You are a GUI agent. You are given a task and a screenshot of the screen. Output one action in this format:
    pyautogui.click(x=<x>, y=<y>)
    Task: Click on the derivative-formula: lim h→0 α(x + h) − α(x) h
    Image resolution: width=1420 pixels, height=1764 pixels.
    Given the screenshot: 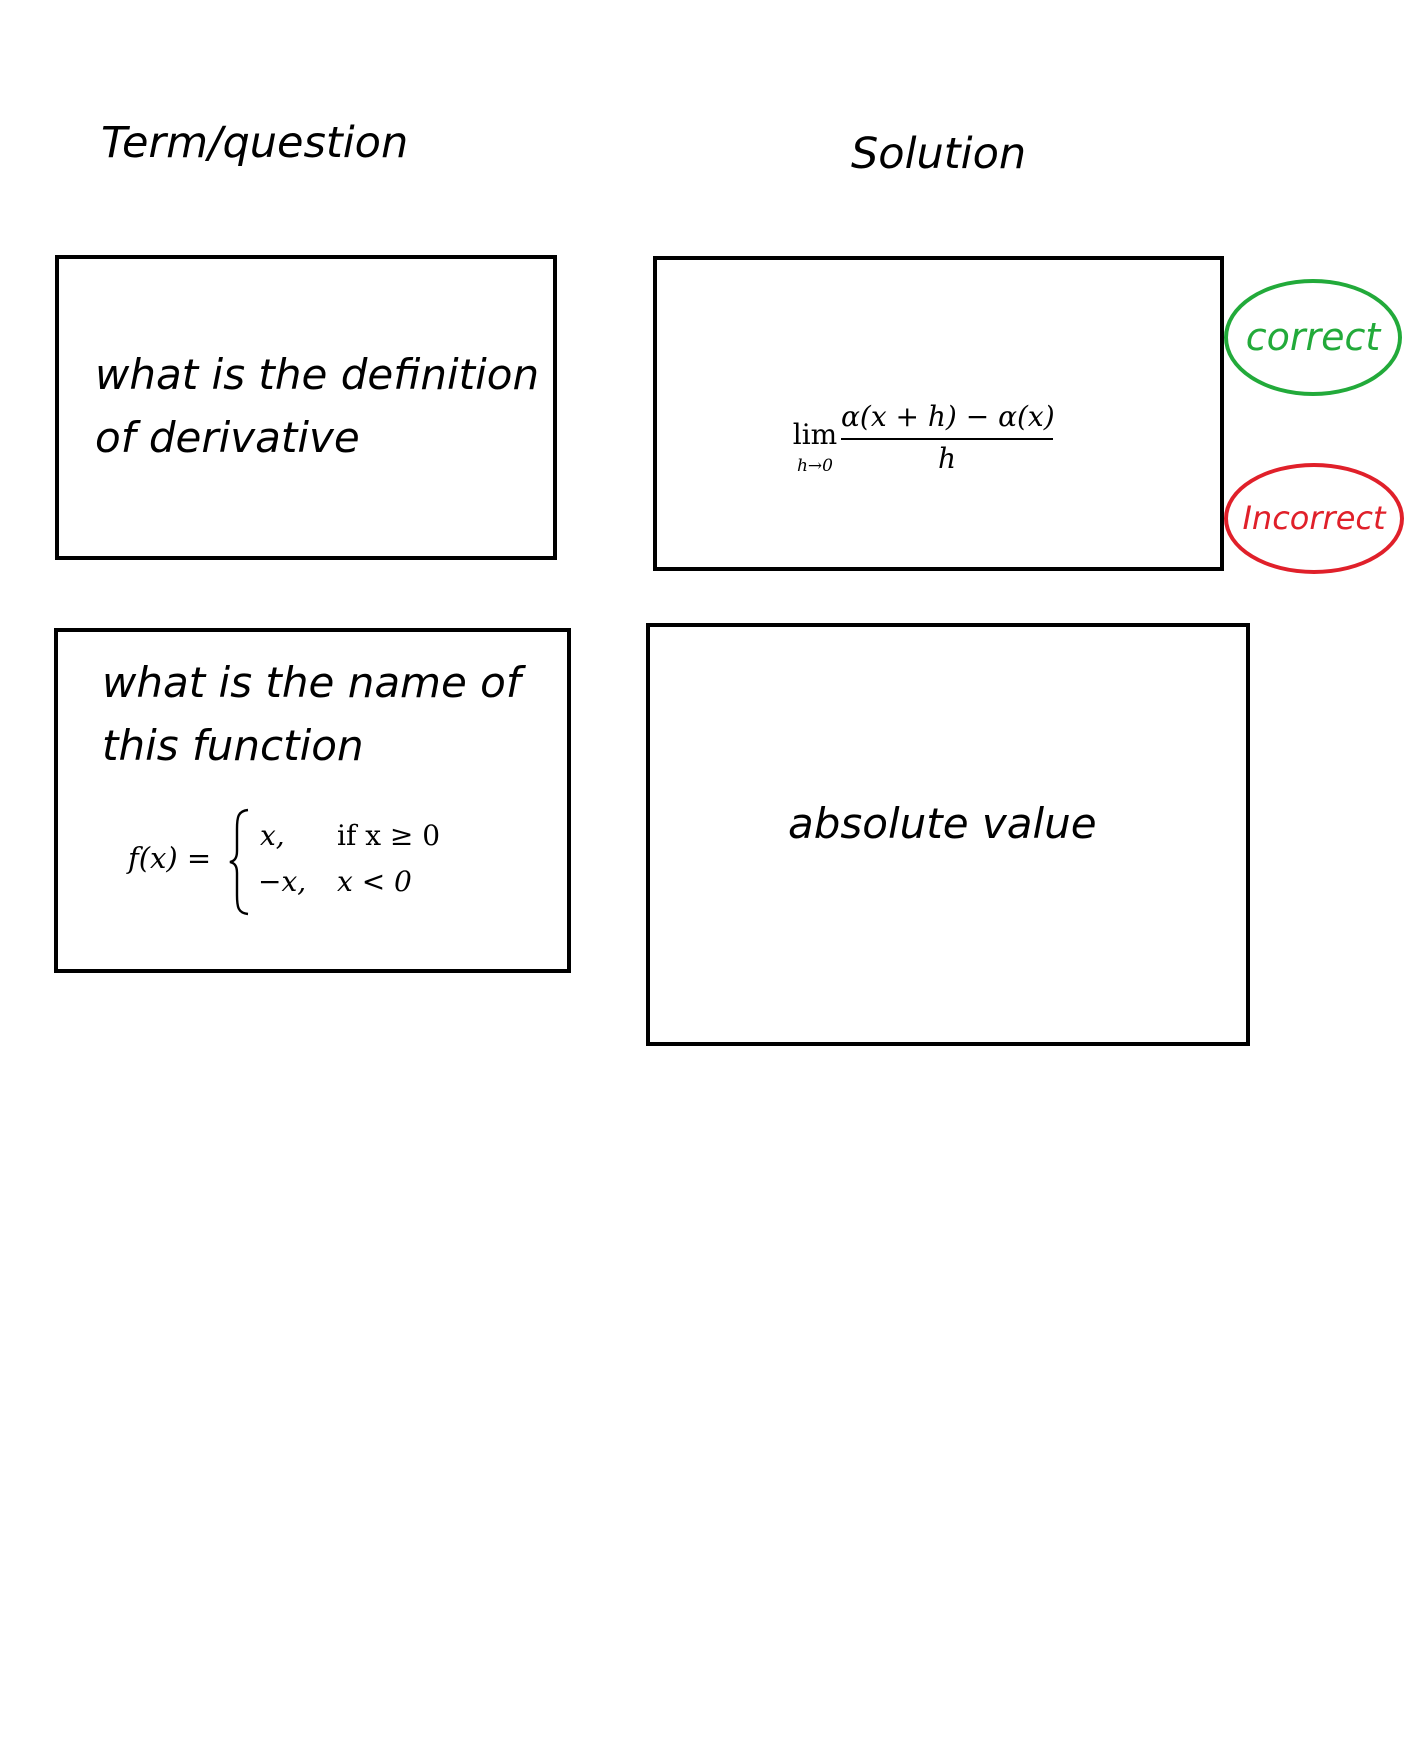 What is the action you would take?
    pyautogui.click(x=936, y=440)
    